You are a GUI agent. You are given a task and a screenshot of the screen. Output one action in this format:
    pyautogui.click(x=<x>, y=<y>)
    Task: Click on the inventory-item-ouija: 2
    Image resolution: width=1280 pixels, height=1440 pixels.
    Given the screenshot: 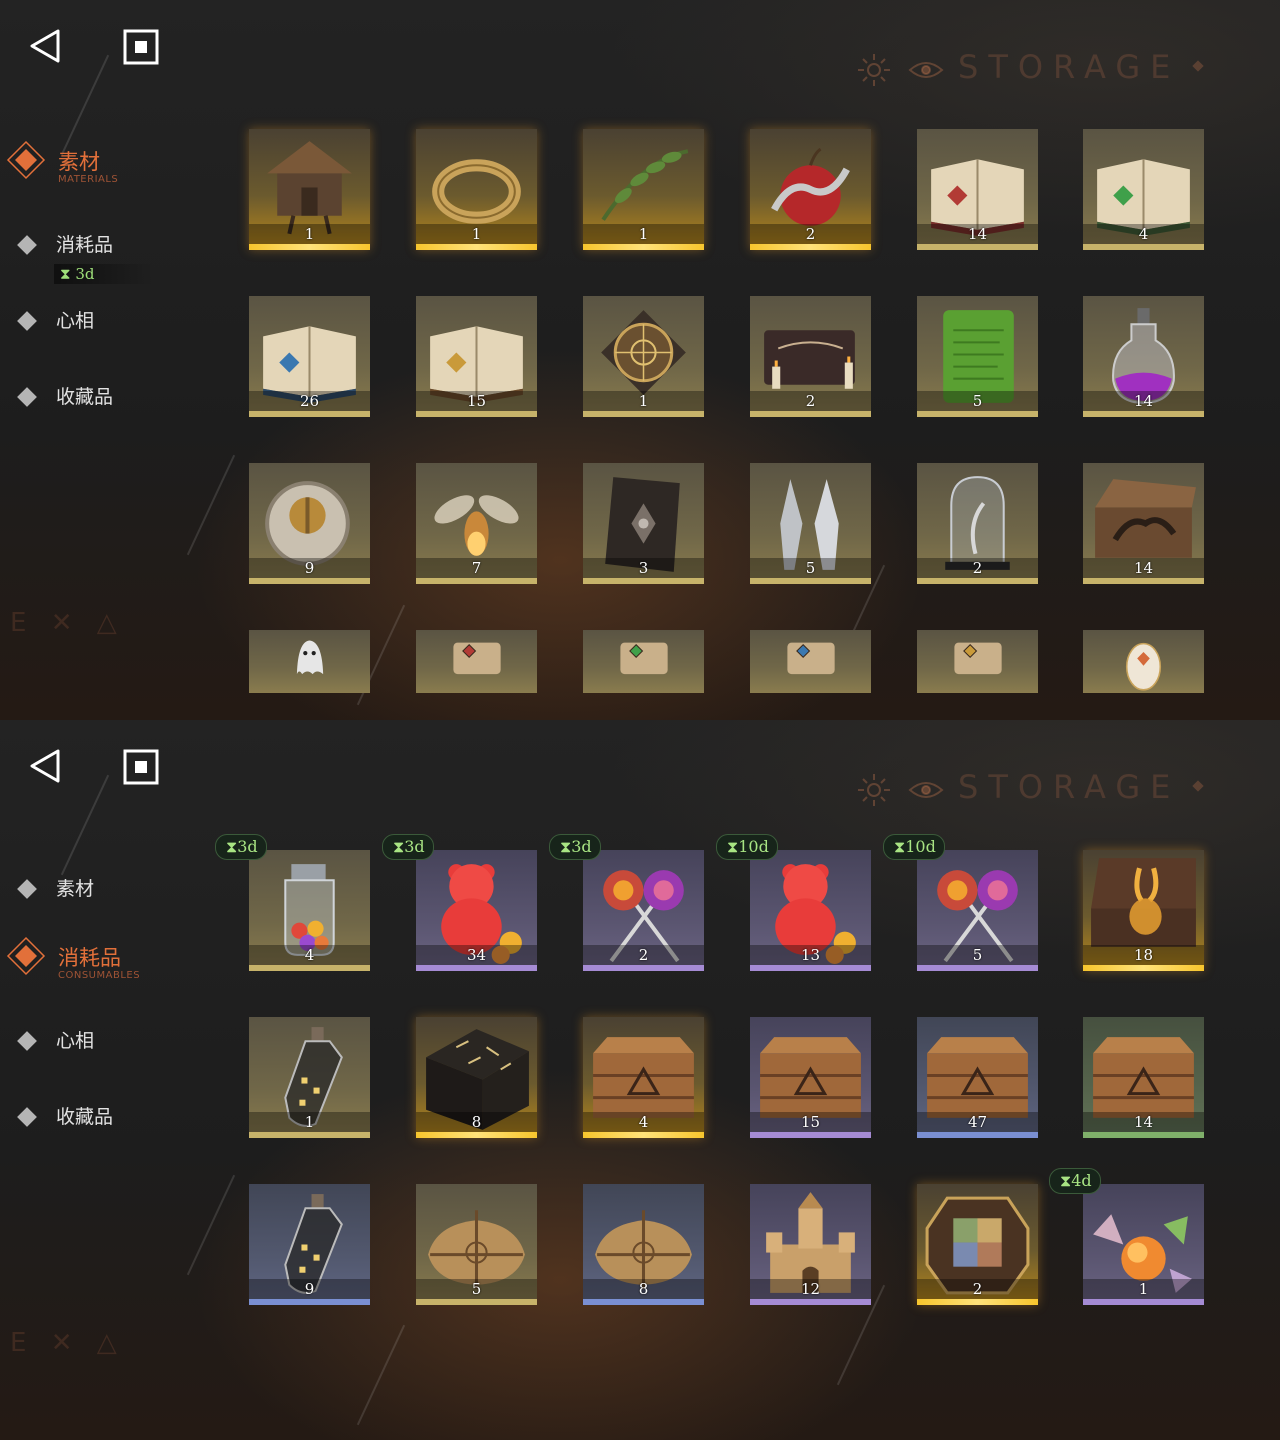 What is the action you would take?
    pyautogui.click(x=810, y=356)
    